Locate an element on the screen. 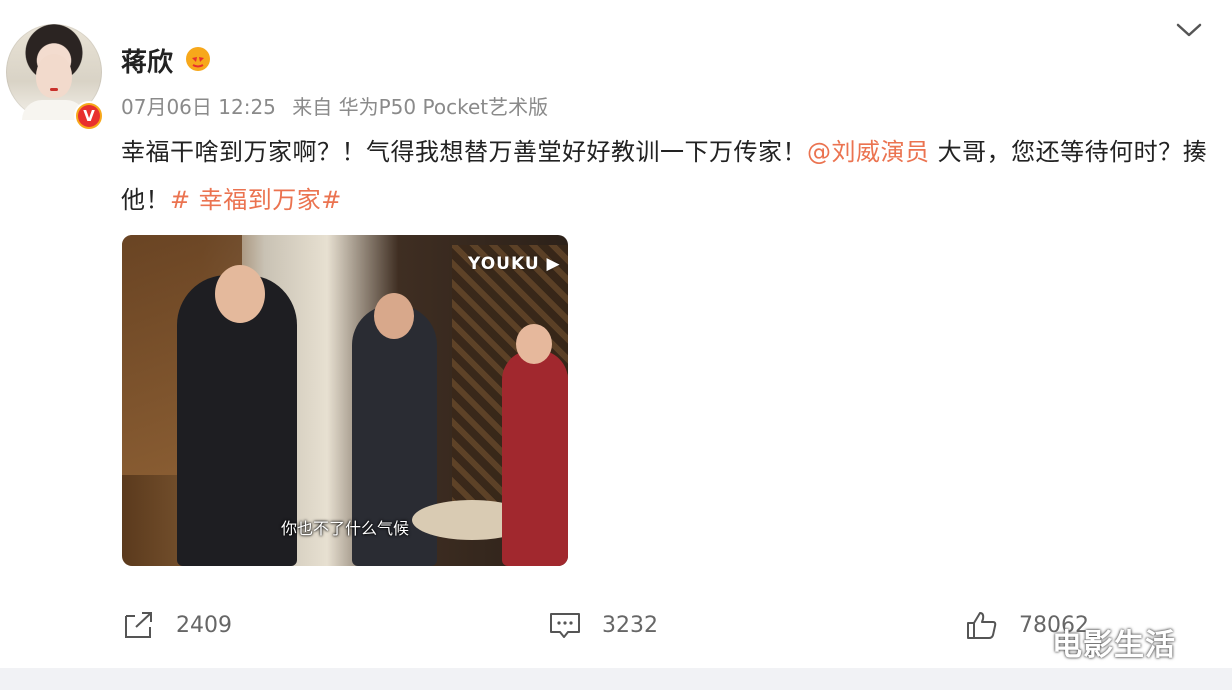 The image size is (1232, 690). comment-button: 3232 is located at coordinates (603, 625).